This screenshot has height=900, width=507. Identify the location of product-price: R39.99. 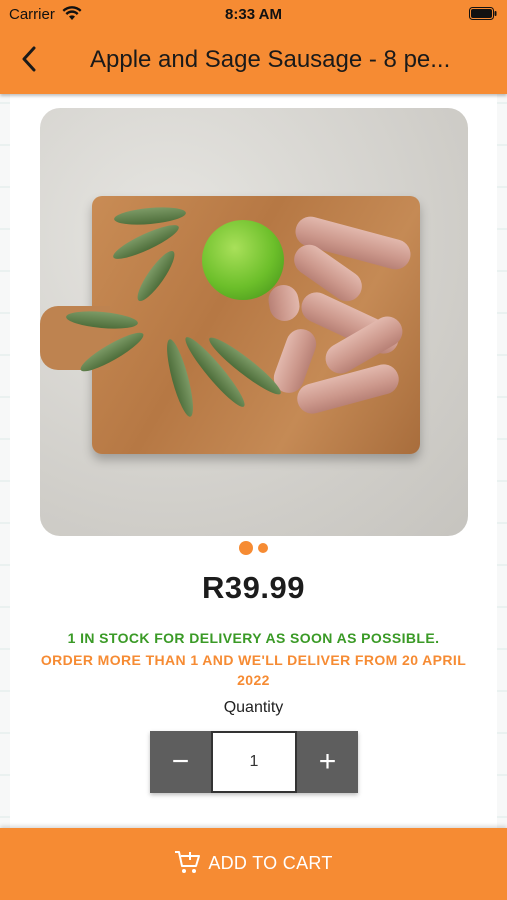
(253, 587).